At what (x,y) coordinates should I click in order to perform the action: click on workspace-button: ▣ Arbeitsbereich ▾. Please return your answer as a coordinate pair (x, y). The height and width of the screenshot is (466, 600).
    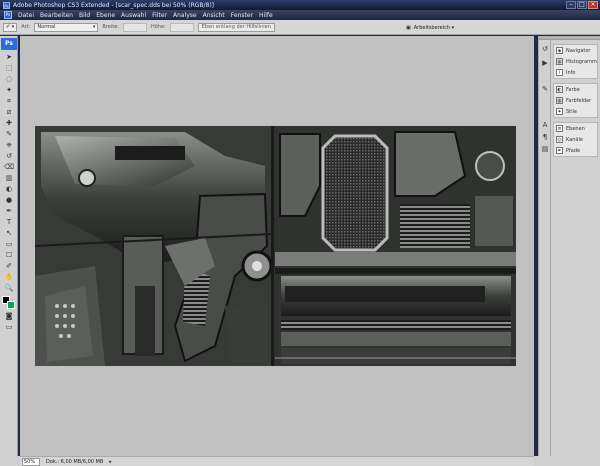
    Looking at the image, I should click on (430, 27).